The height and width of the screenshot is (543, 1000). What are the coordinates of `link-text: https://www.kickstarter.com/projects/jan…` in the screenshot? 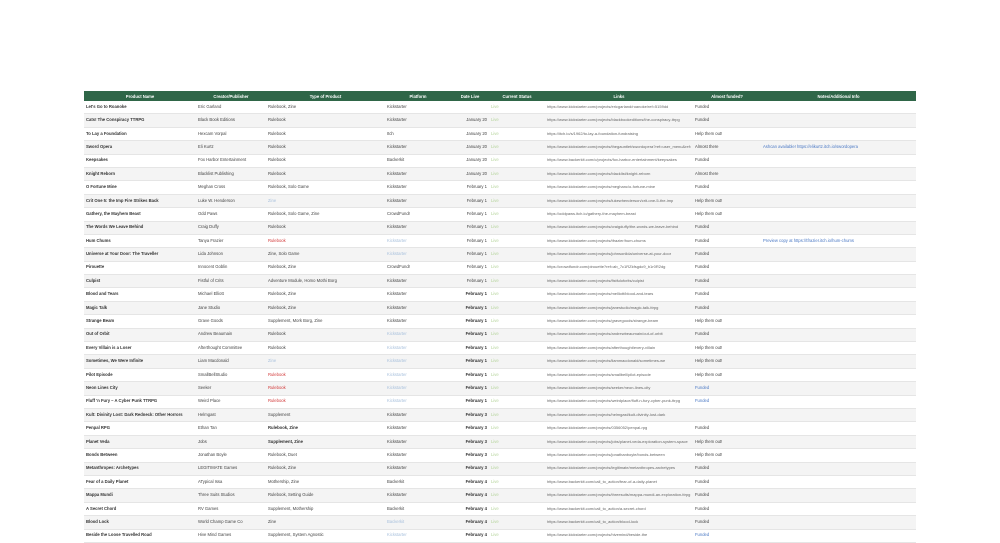 It's located at (619, 308).